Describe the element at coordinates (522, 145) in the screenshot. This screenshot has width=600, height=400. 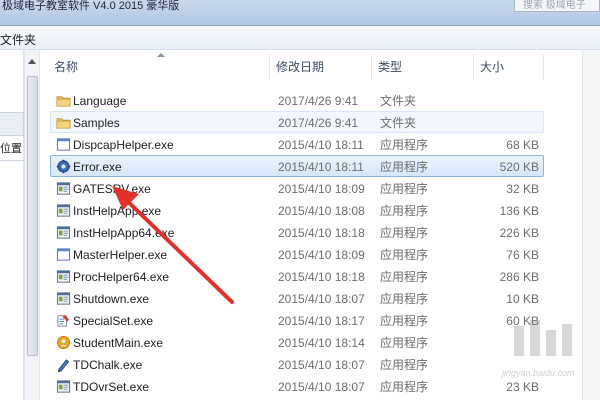
I see `file-size: 68 KB` at that location.